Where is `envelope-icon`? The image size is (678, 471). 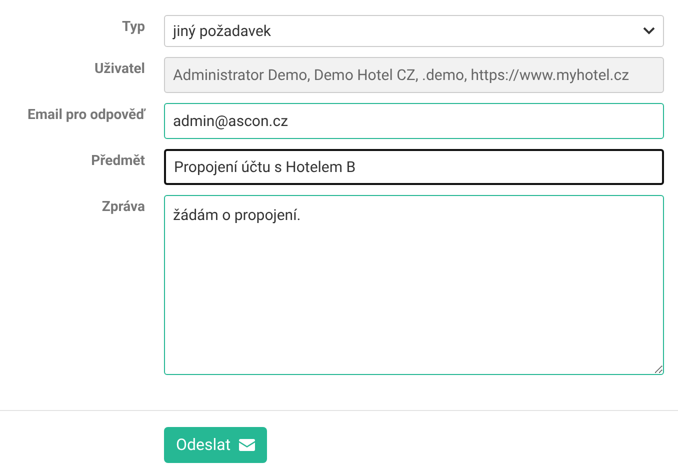 envelope-icon is located at coordinates (246, 445).